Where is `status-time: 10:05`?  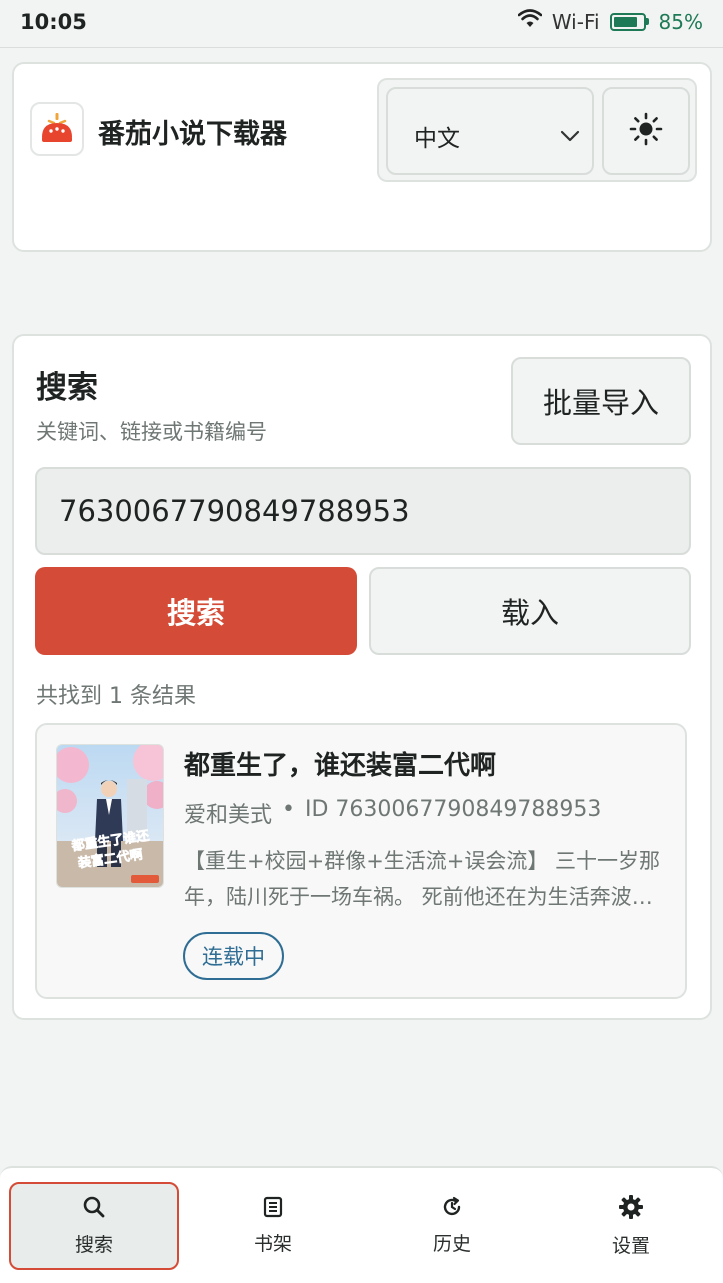 status-time: 10:05 is located at coordinates (53, 22).